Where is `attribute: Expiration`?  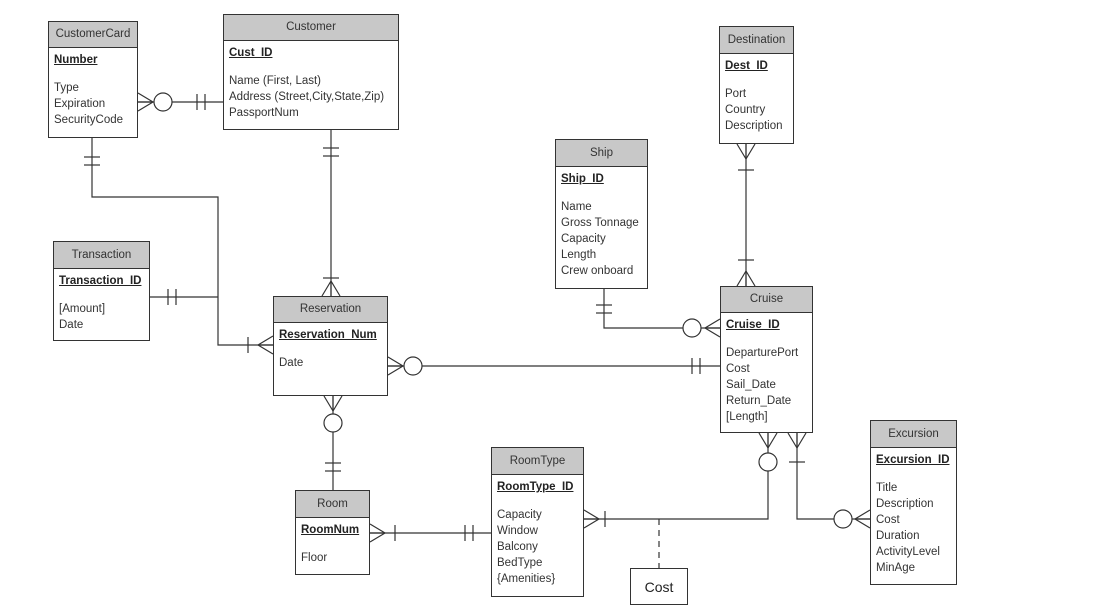 attribute: Expiration is located at coordinates (80, 104).